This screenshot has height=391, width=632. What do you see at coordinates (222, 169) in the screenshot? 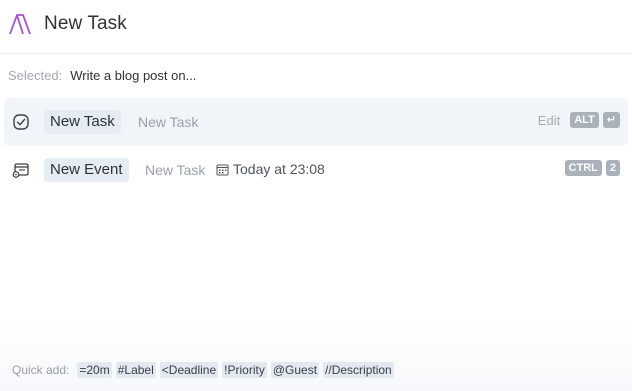
I see `calendar-icon` at bounding box center [222, 169].